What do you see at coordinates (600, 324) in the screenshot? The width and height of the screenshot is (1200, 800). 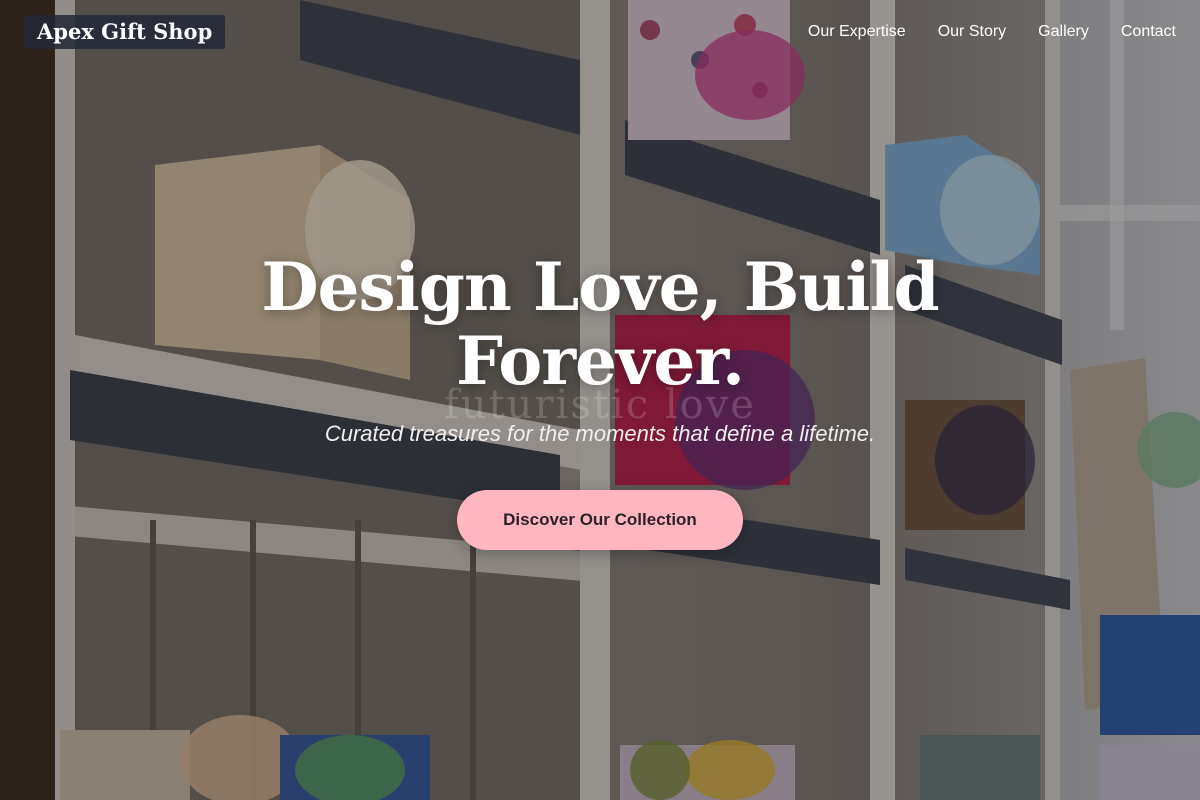 I see `hero-headline: Design Love, Build Forever.` at bounding box center [600, 324].